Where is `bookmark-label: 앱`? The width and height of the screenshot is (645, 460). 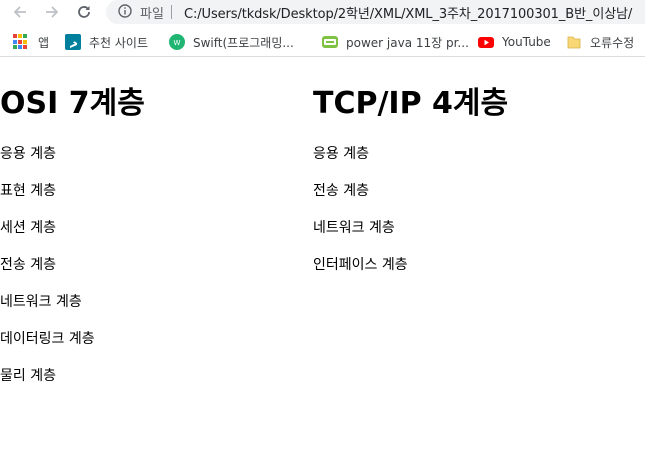
bookmark-label: 앱 is located at coordinates (44, 42).